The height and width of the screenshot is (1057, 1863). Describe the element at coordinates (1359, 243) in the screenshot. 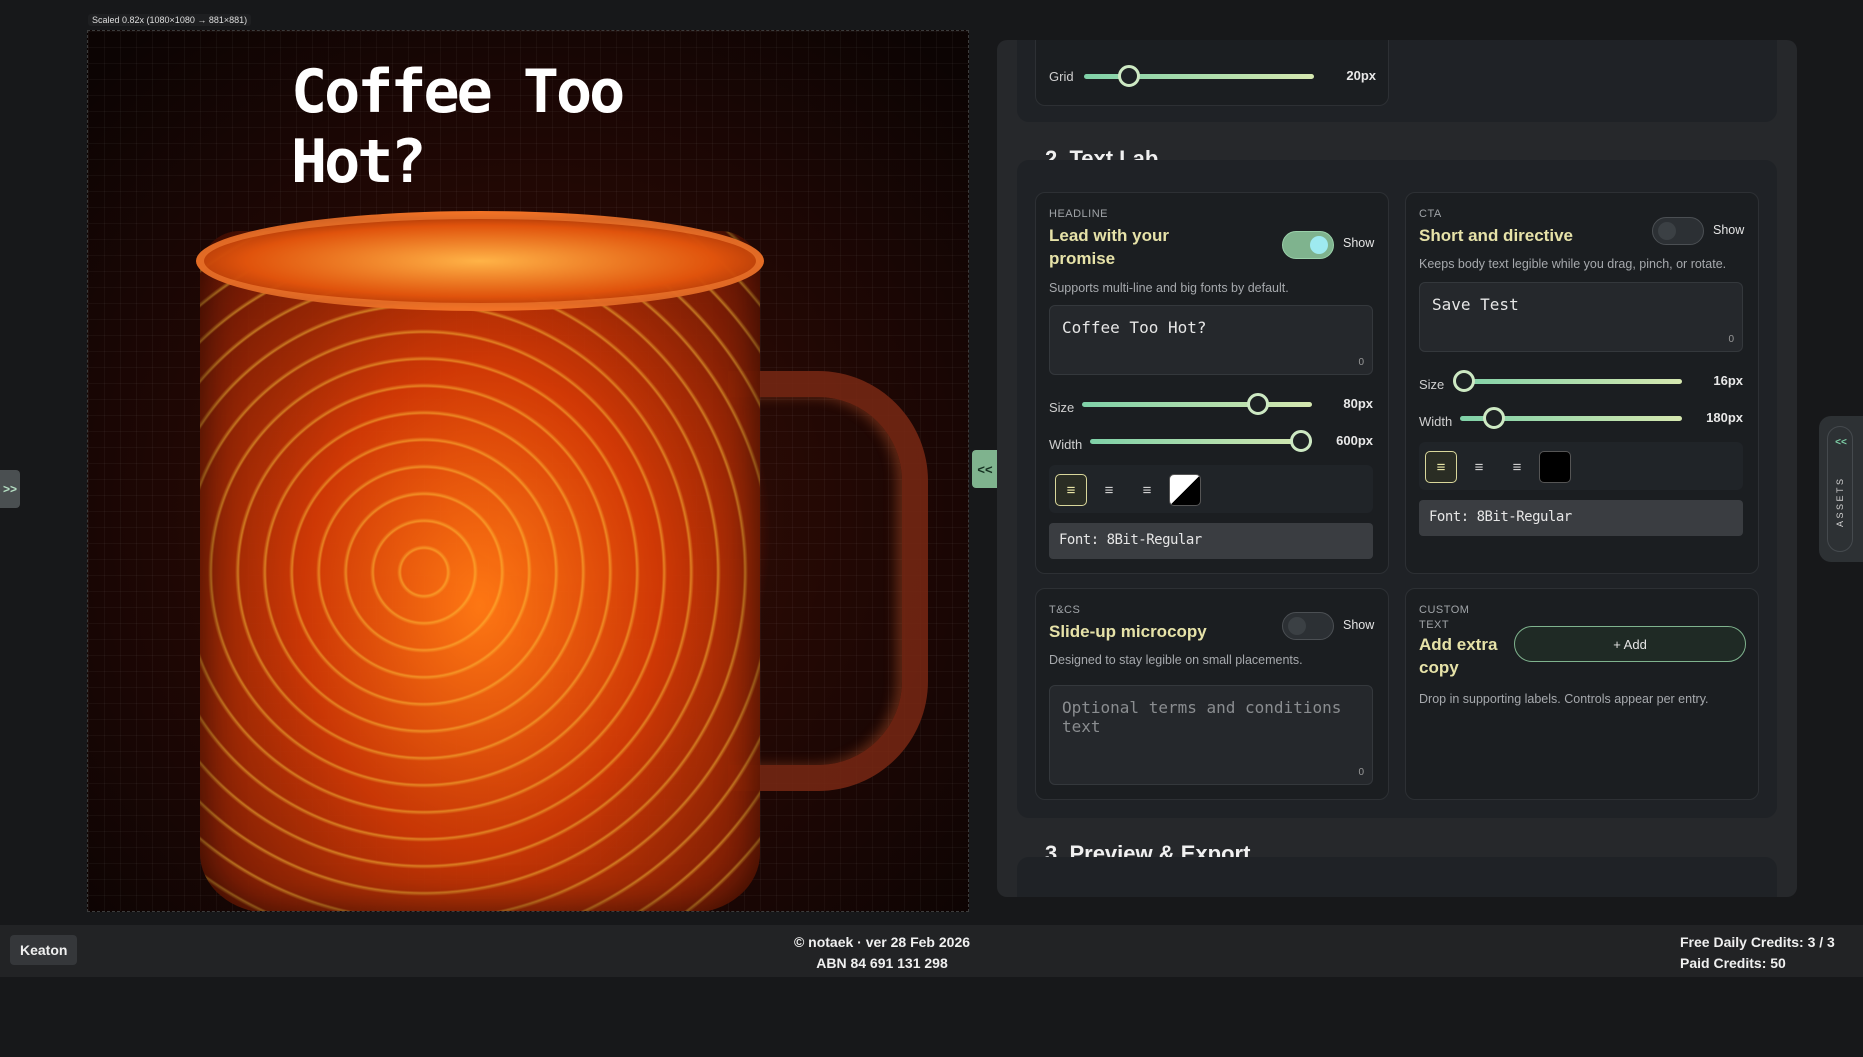

I see `headline-show-label: Show` at that location.